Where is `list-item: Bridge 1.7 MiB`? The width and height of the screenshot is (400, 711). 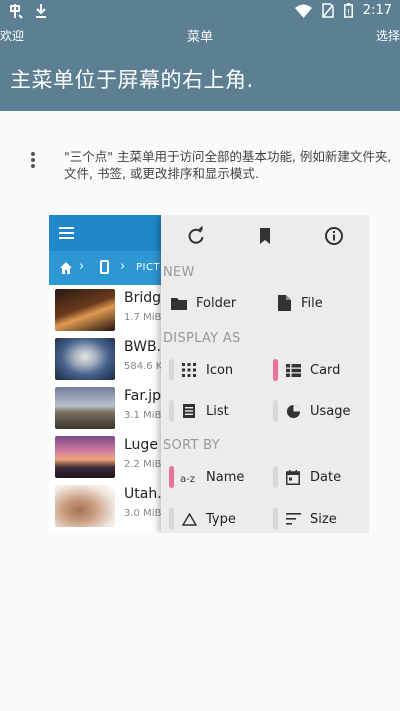
list-item: Bridge 1.7 MiB is located at coordinates (109, 309).